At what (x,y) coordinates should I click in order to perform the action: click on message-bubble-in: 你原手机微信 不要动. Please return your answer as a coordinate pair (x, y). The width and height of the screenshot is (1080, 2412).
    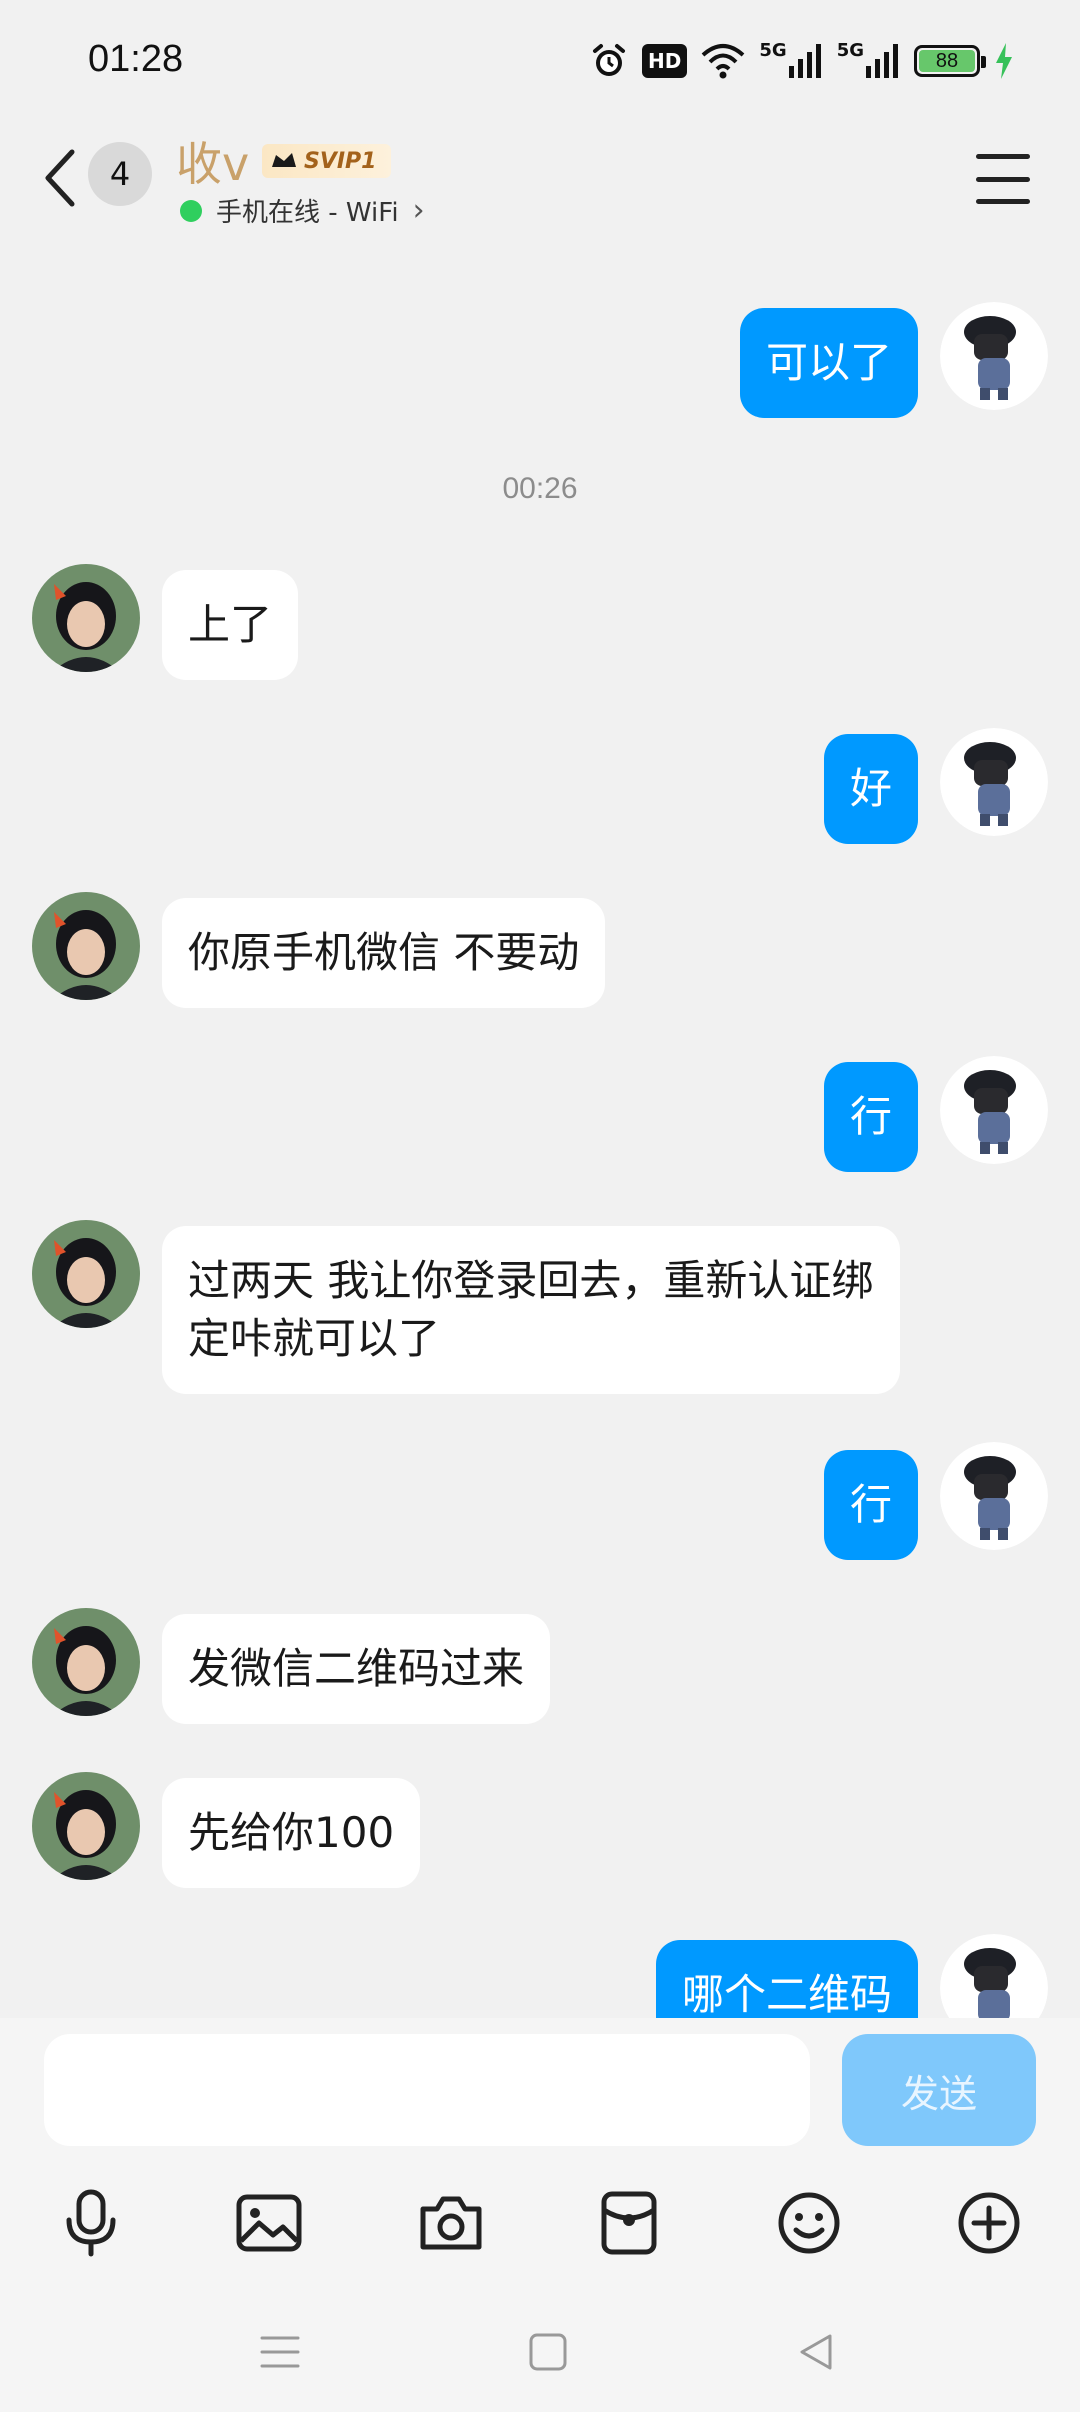
    Looking at the image, I should click on (384, 953).